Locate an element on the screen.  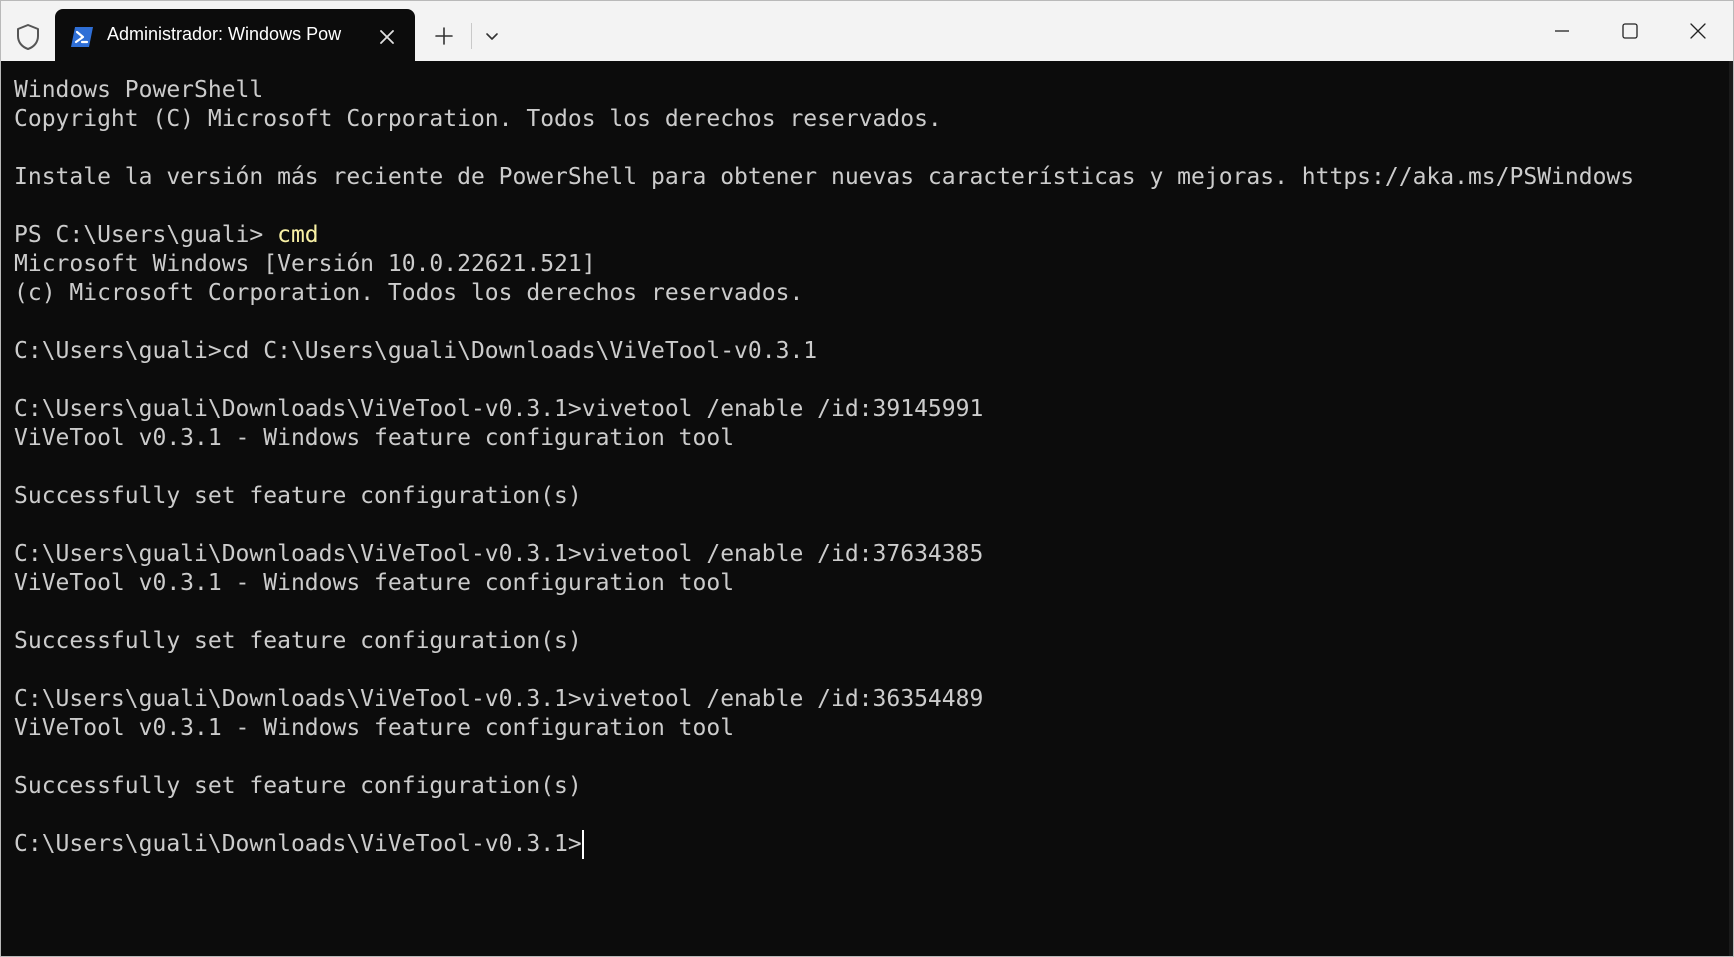
plus-icon is located at coordinates (444, 36).